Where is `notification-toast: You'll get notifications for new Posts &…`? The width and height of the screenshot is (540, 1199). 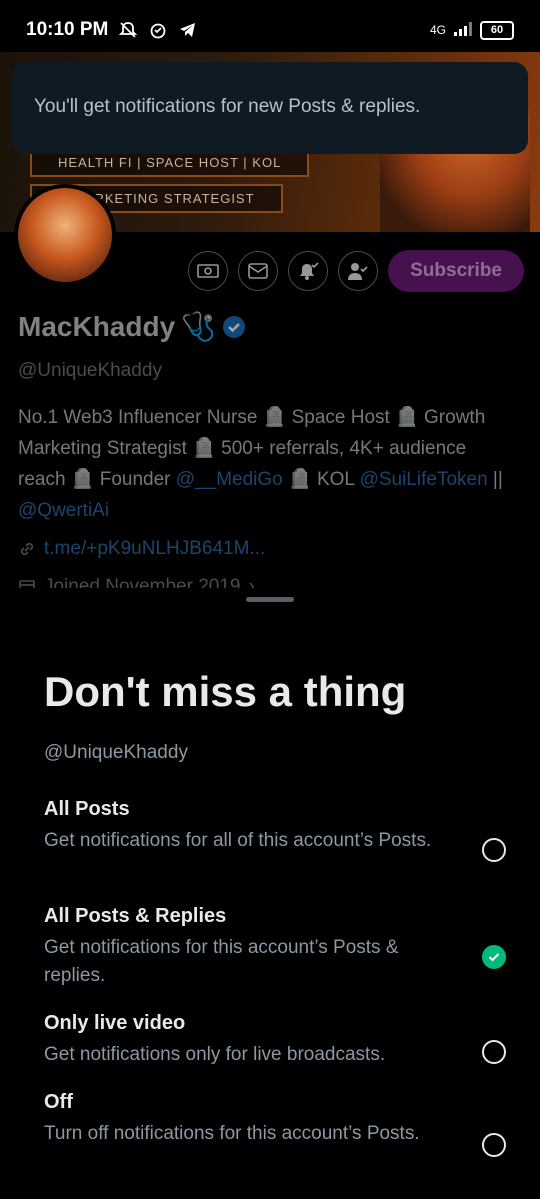 notification-toast: You'll get notifications for new Posts &… is located at coordinates (270, 108).